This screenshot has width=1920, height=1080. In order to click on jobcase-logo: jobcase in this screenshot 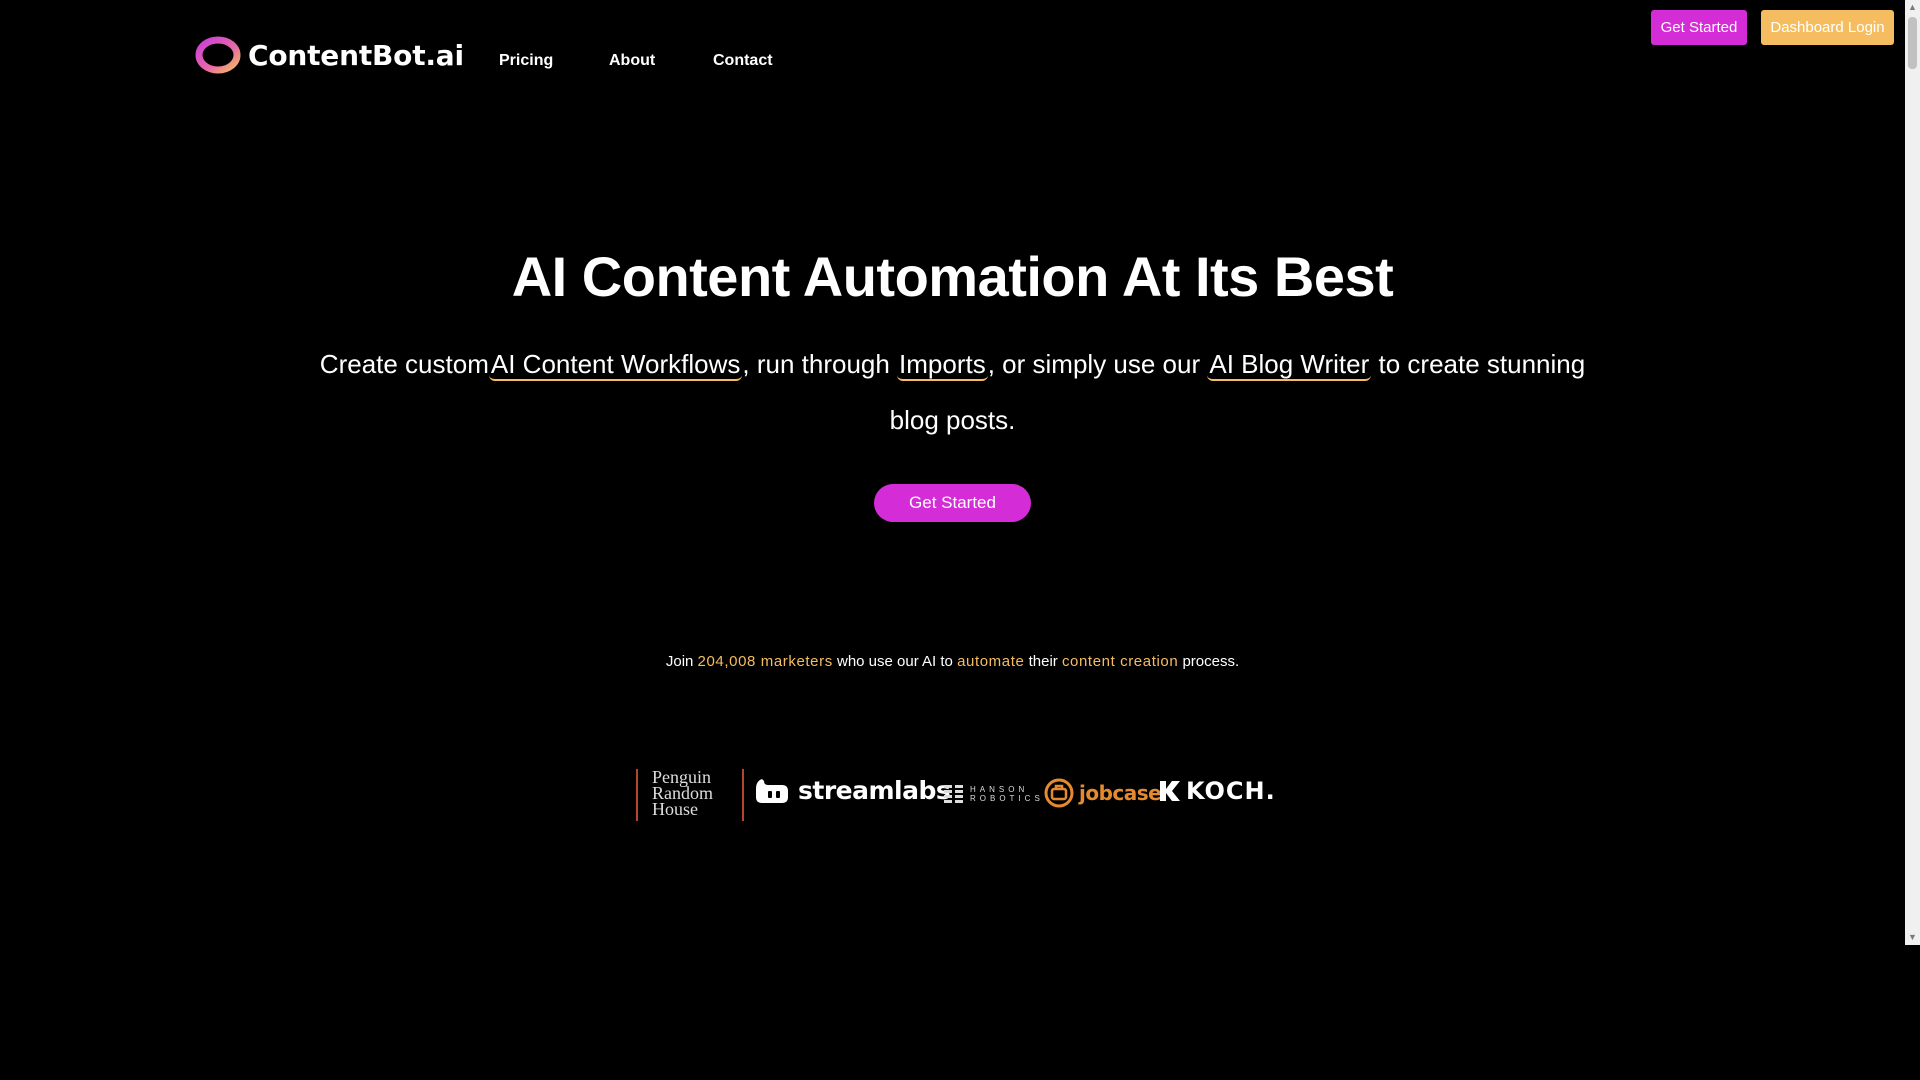, I will do `click(1102, 793)`.